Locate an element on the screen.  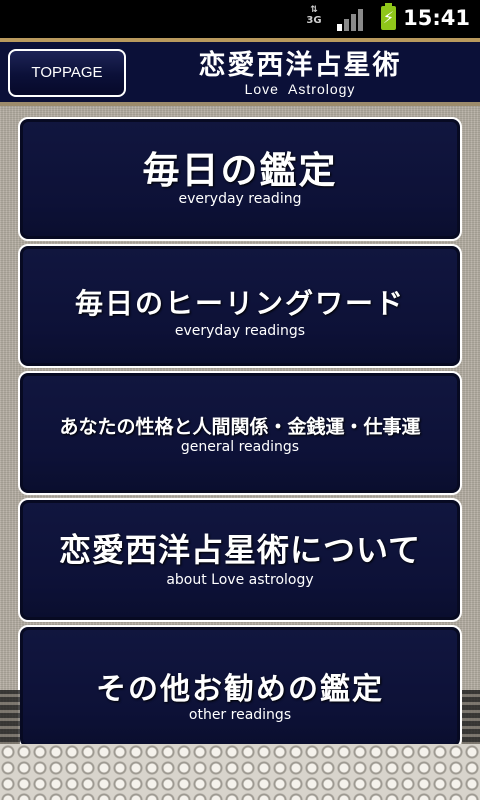
signal-strength-icon is located at coordinates (351, 20).